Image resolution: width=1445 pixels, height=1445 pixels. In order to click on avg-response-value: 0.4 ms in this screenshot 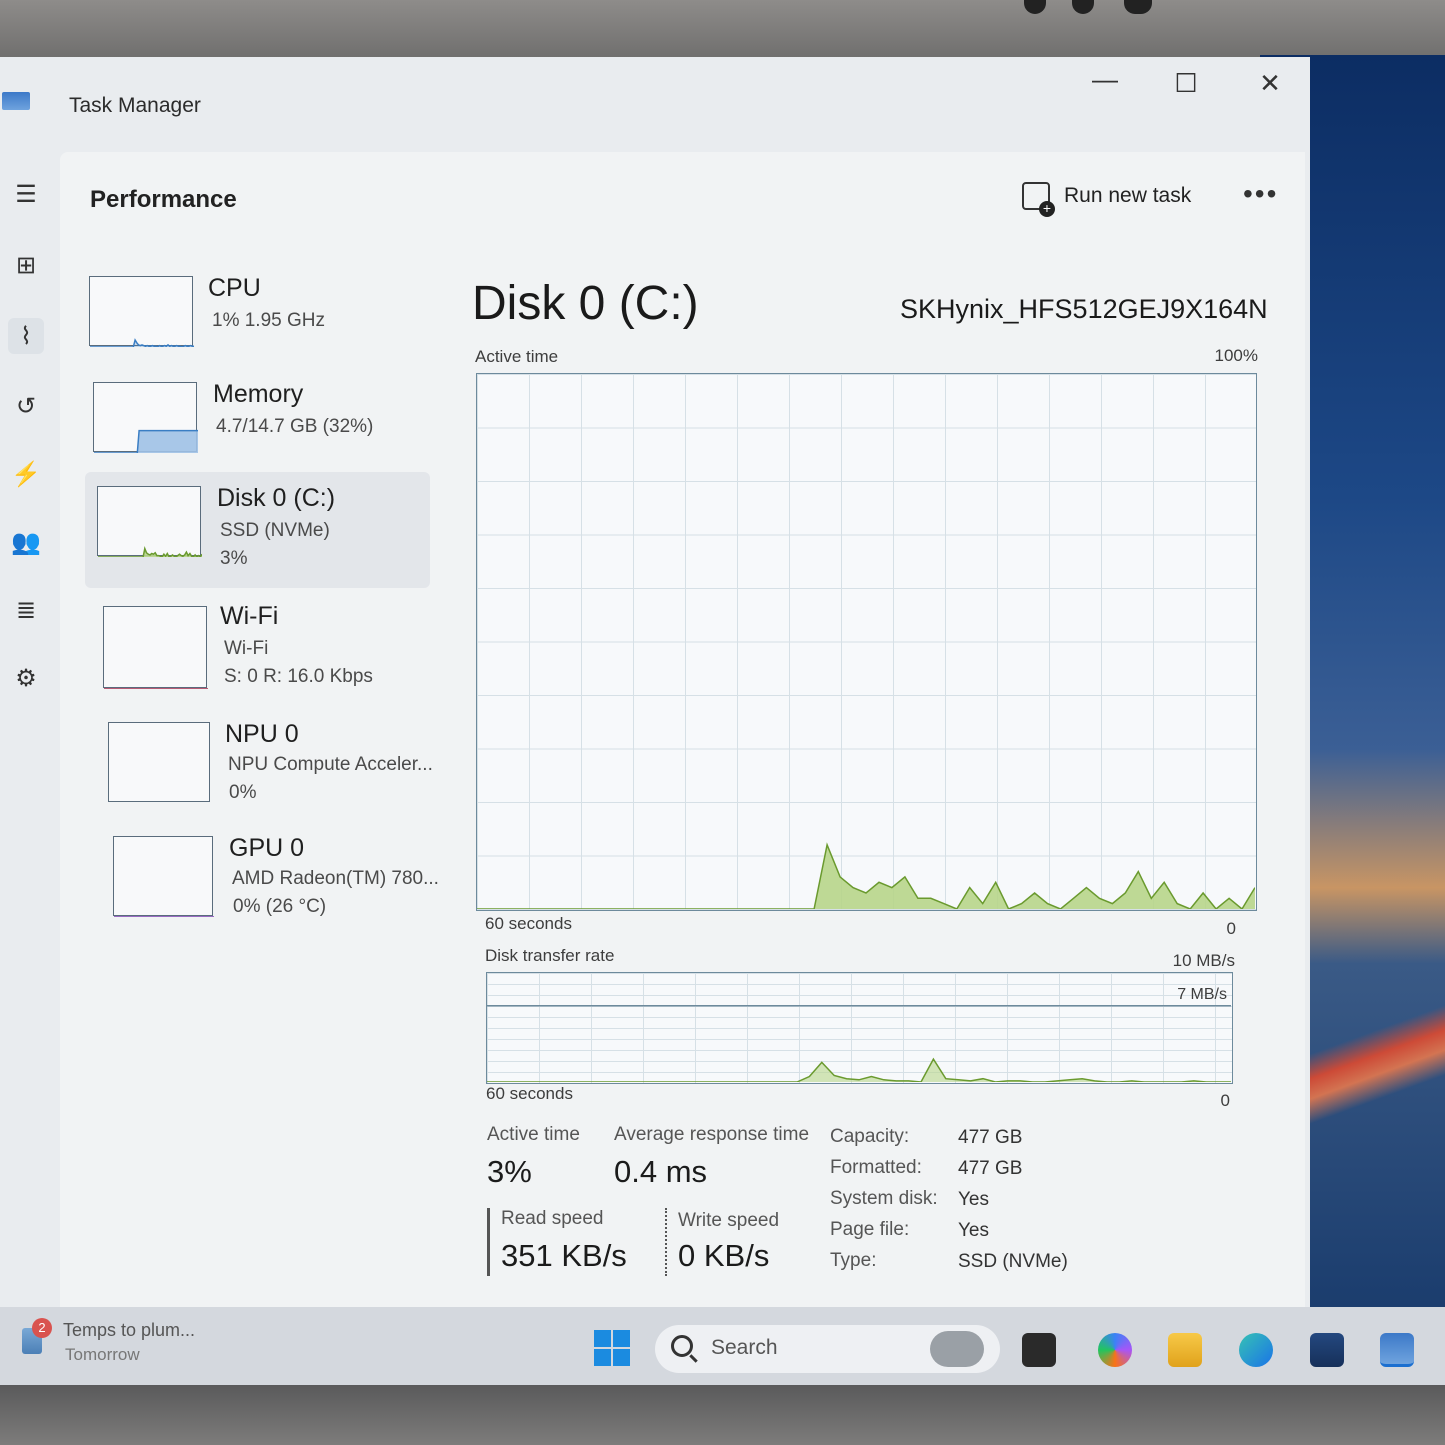, I will do `click(661, 1171)`.